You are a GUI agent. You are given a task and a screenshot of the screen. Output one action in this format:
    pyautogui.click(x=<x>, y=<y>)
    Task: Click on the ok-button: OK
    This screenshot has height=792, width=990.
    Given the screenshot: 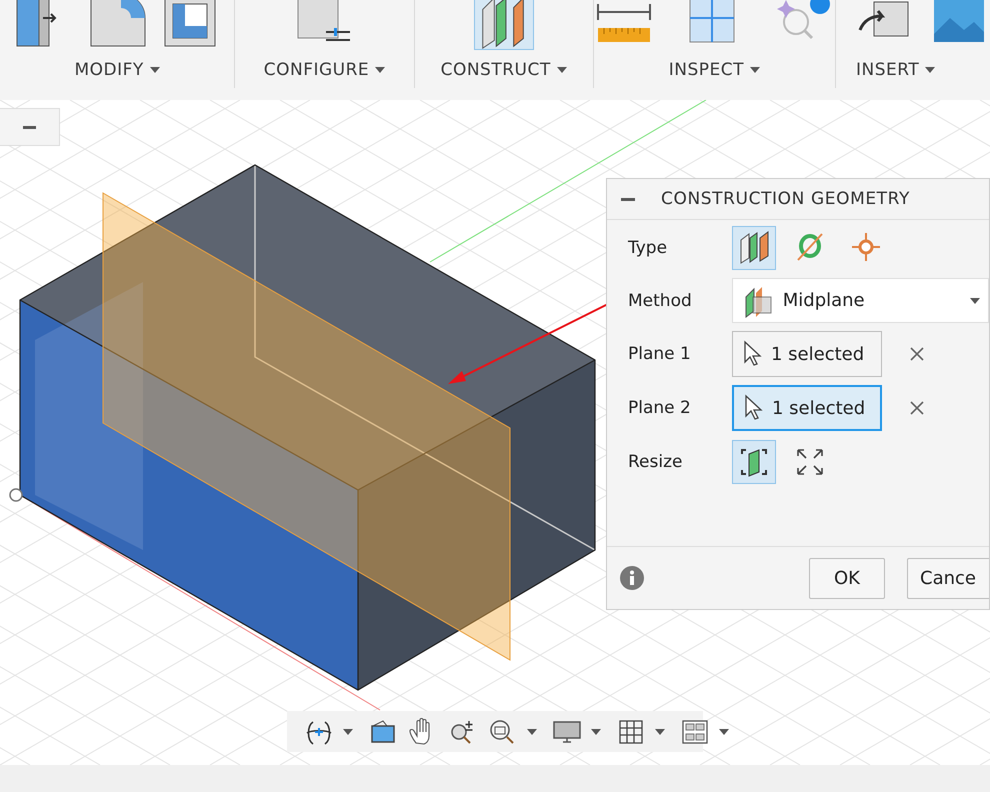 What is the action you would take?
    pyautogui.click(x=847, y=578)
    